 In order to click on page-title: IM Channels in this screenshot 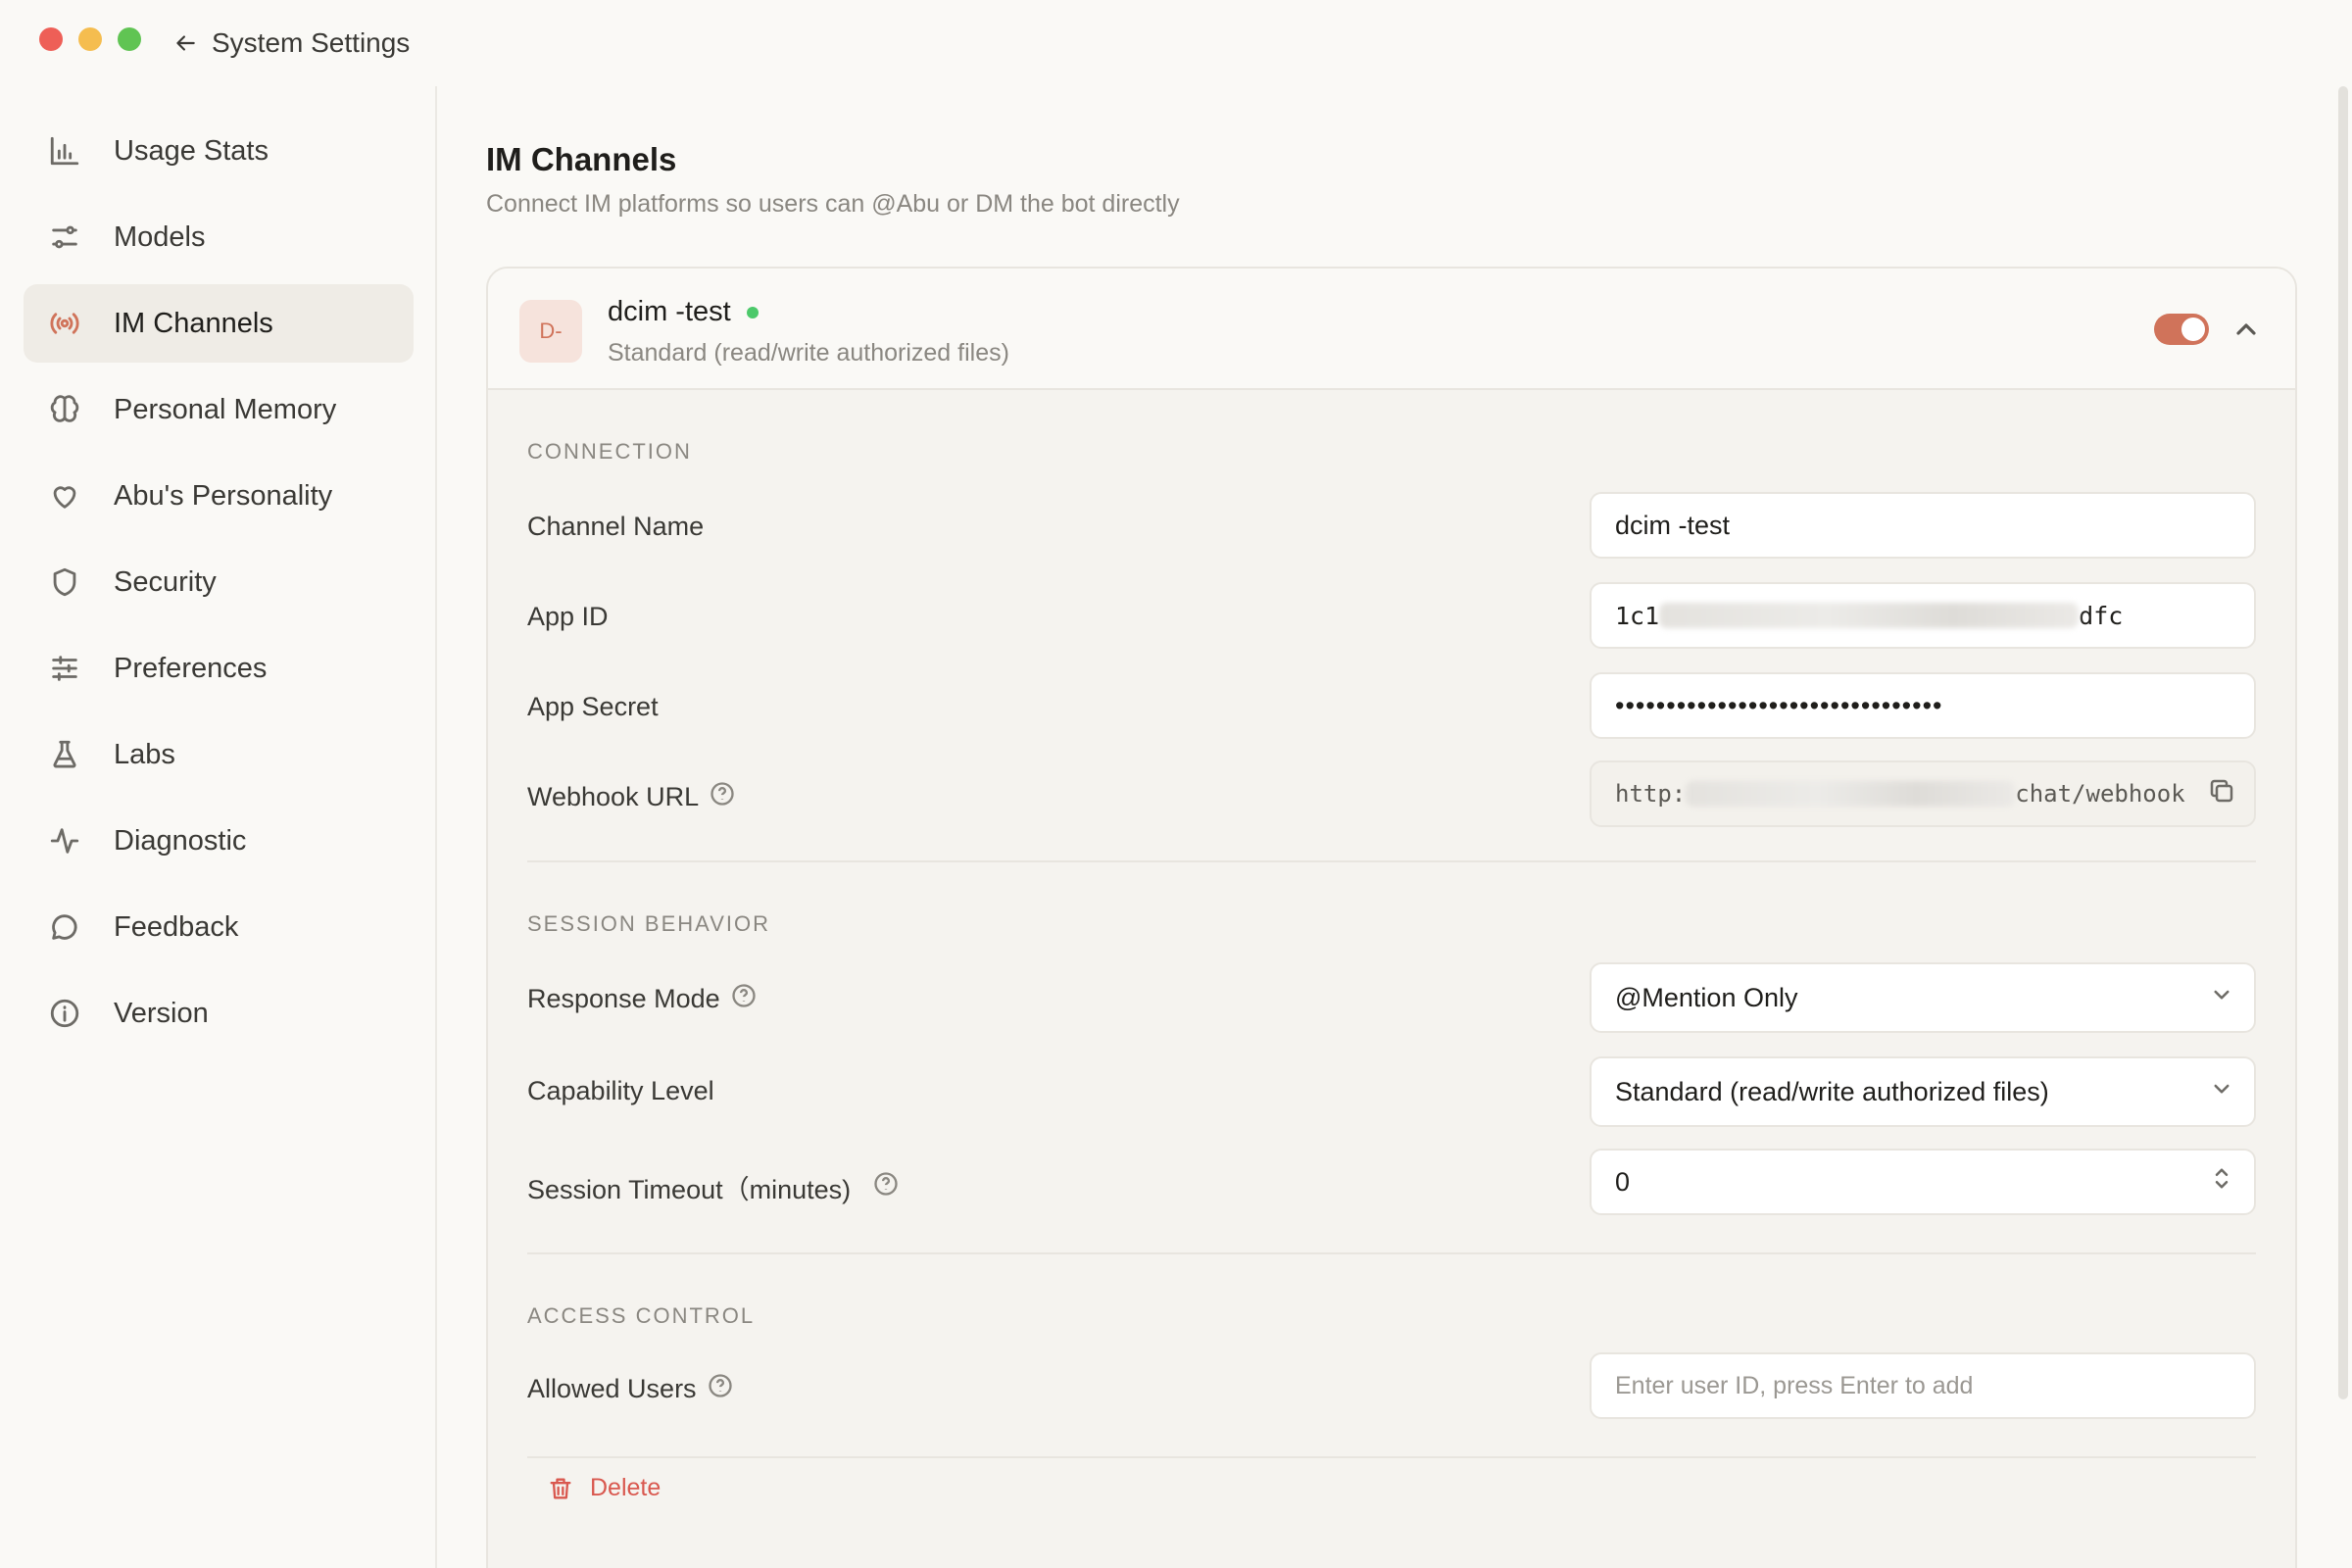, I will do `click(581, 159)`.